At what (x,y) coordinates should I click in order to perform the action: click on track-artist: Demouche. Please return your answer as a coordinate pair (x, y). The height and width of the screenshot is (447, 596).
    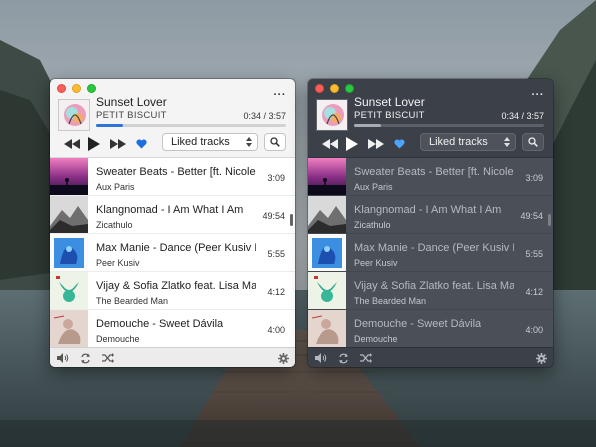
    Looking at the image, I should click on (376, 339).